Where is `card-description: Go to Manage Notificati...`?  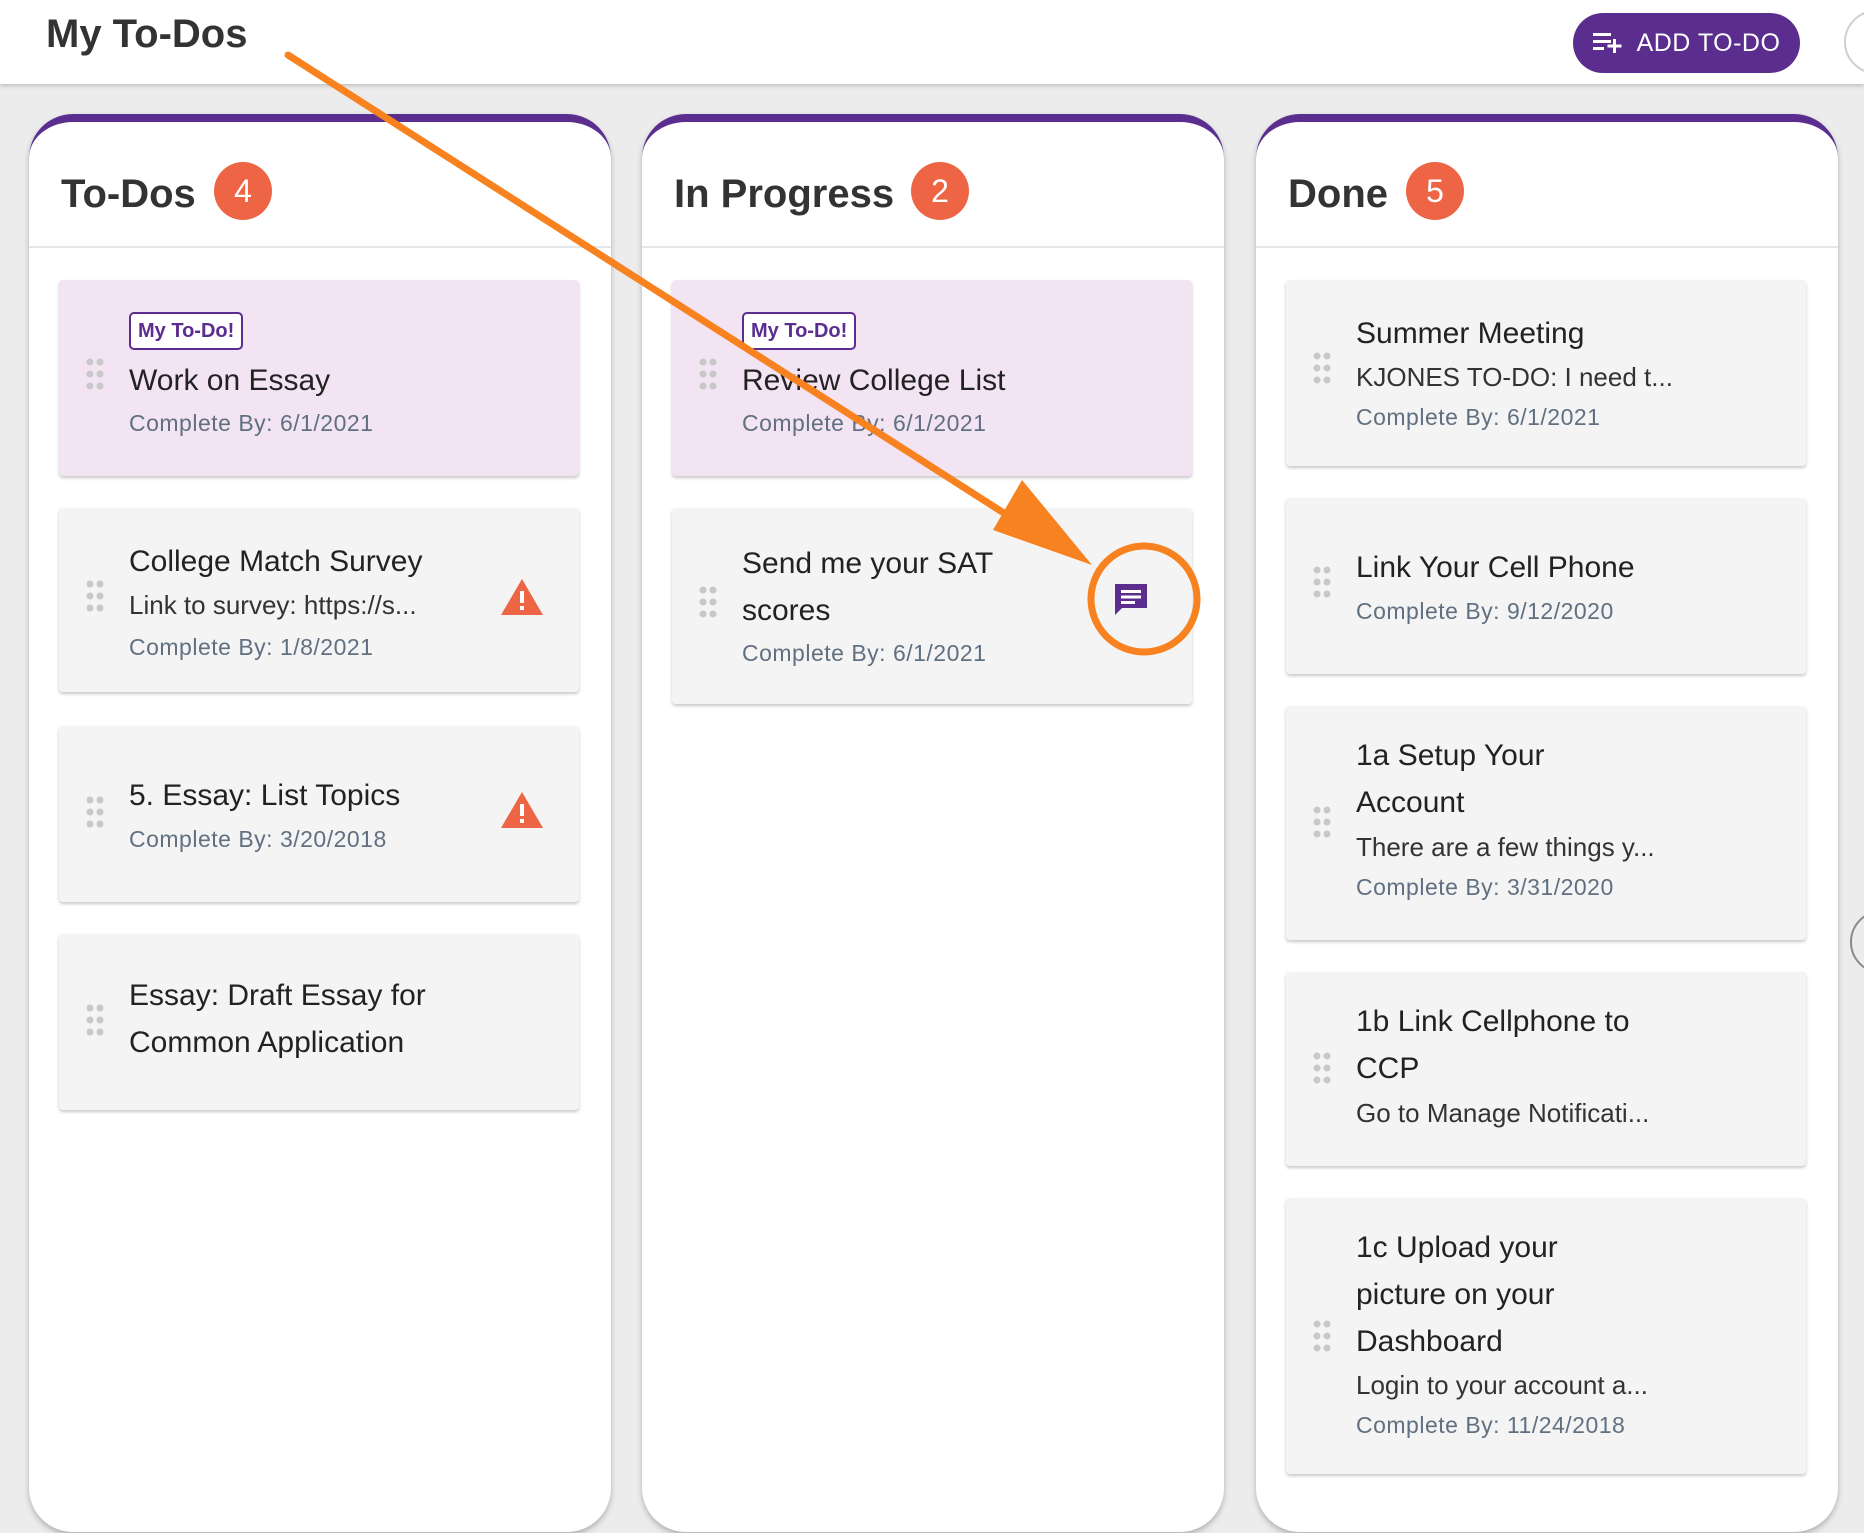
card-description: Go to Manage Notificati... is located at coordinates (1503, 1113).